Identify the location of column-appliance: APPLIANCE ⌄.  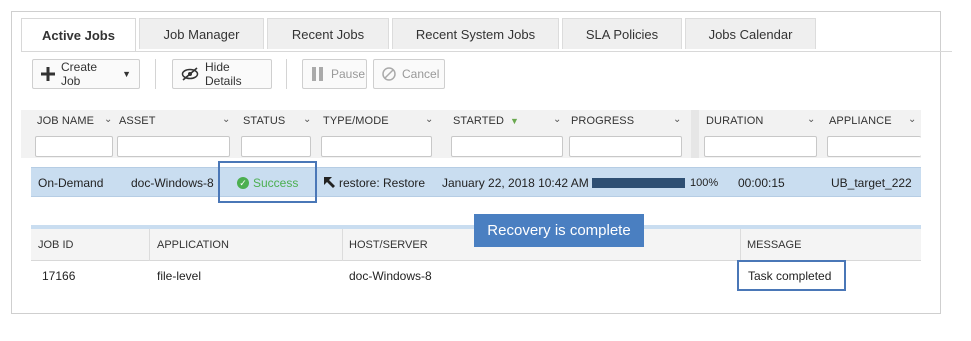
(872, 134).